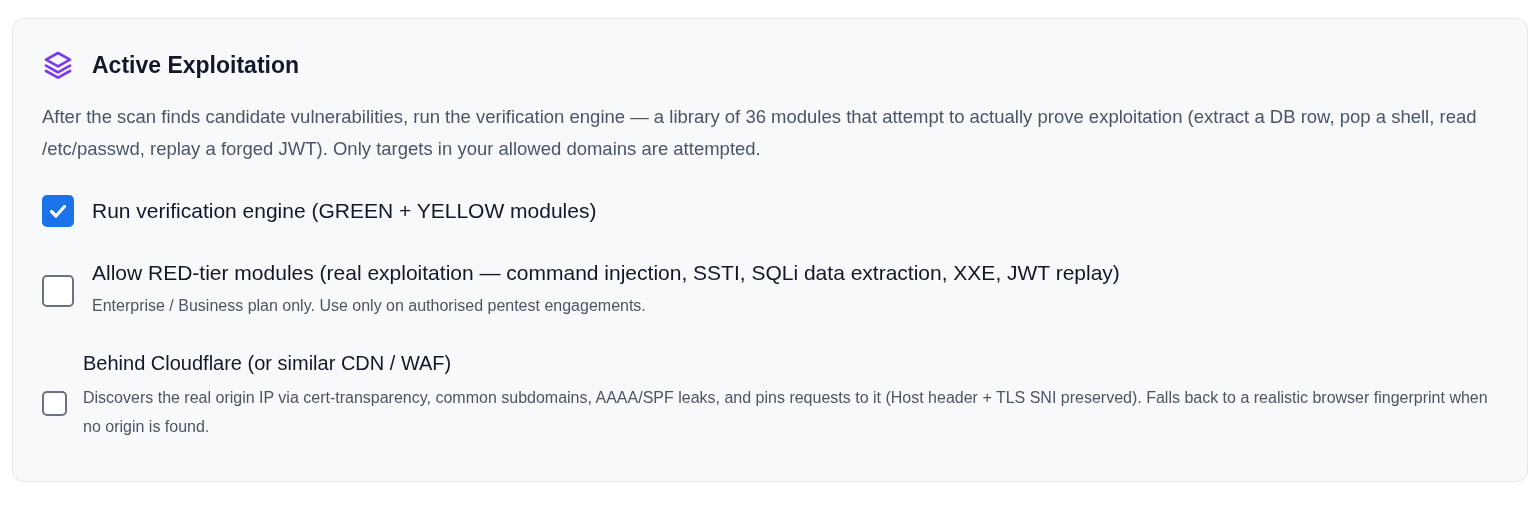  Describe the element at coordinates (58, 65) in the screenshot. I see `layers-icon` at that location.